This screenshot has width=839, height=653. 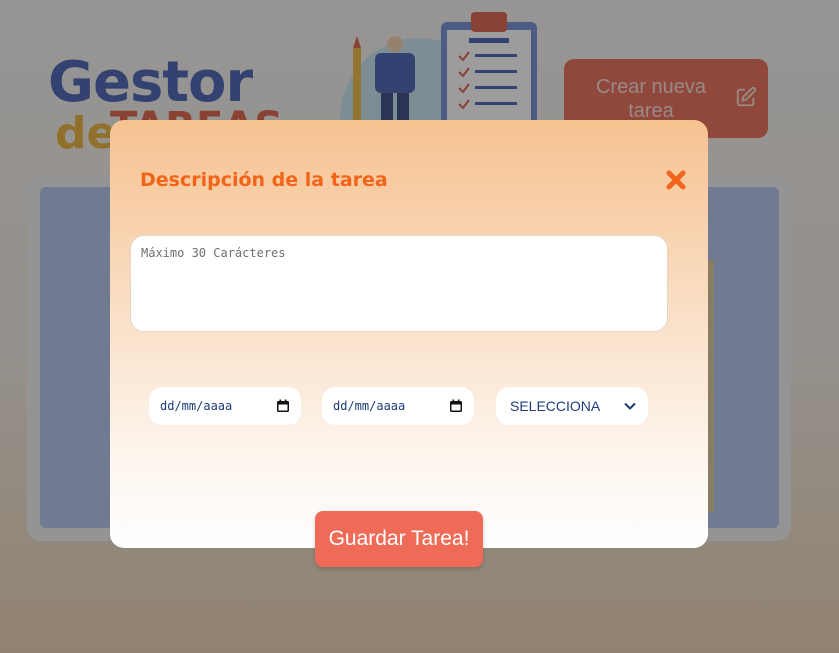 What do you see at coordinates (196, 406) in the screenshot?
I see `start-date-placeholder: dd/mm/aaaa` at bounding box center [196, 406].